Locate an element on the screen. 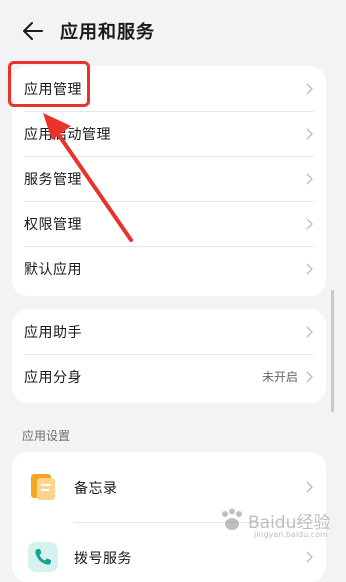 The image size is (346, 582). list-item-label: 服务管理 is located at coordinates (53, 180).